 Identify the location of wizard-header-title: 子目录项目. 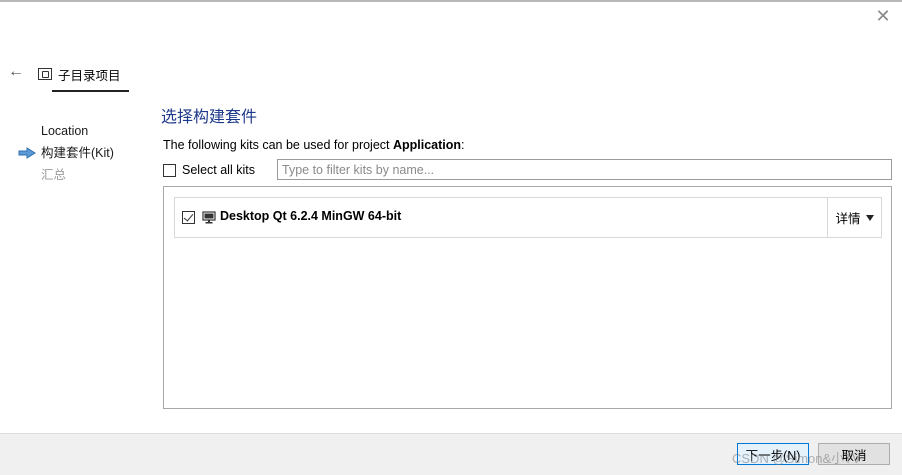
(89, 75).